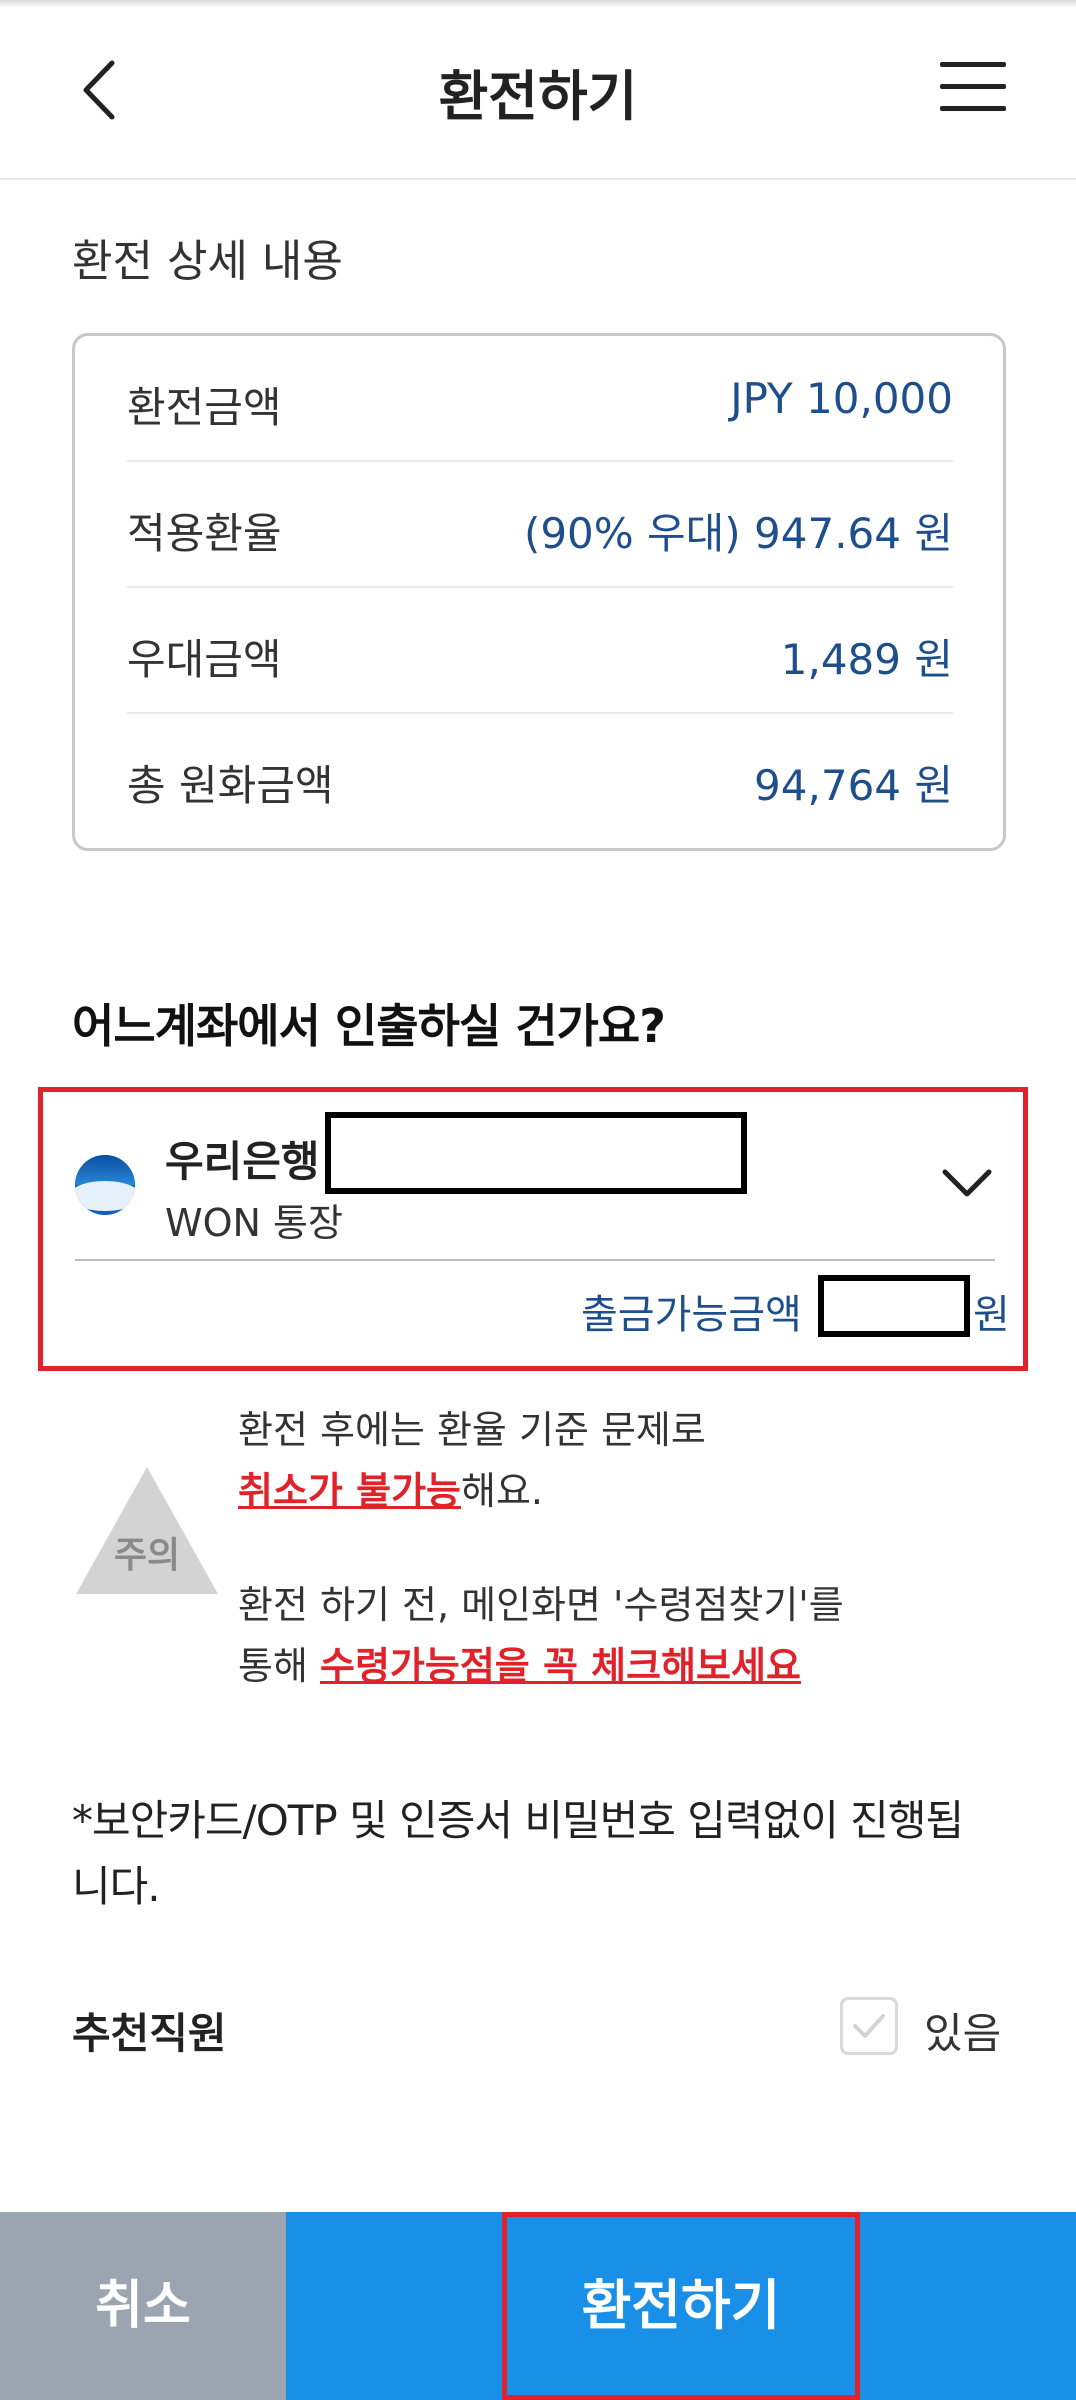  What do you see at coordinates (204, 659) in the screenshot?
I see `detail-label: 우대금액` at bounding box center [204, 659].